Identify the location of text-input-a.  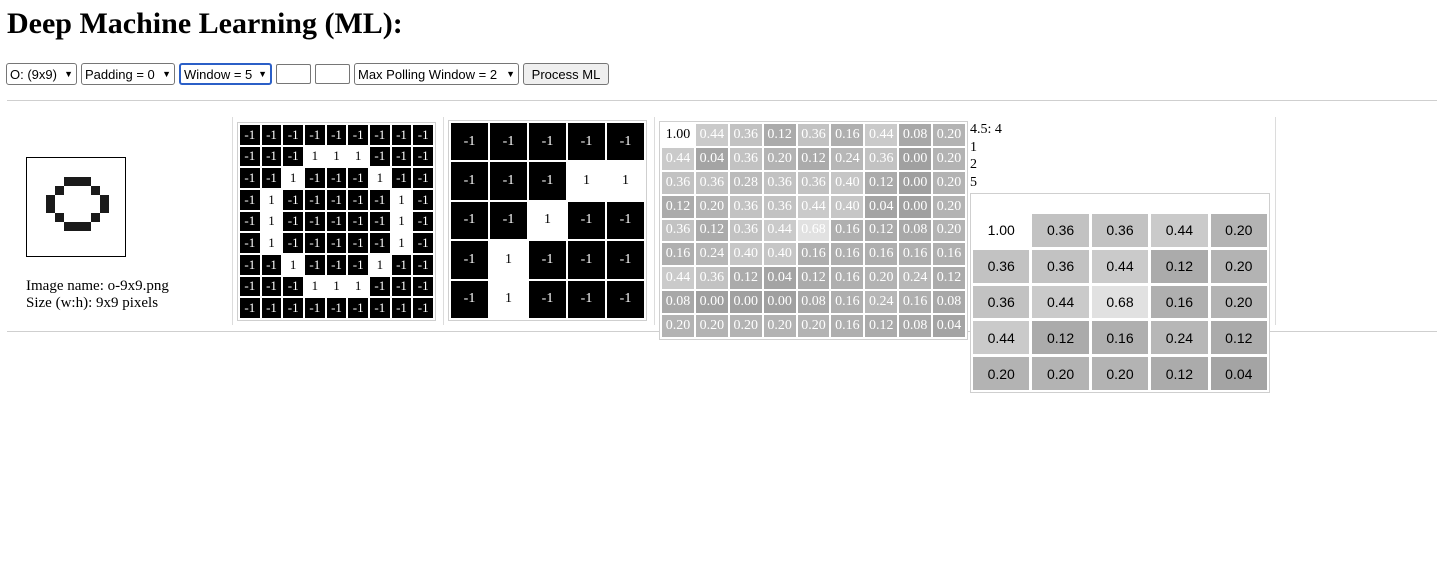
(293, 74).